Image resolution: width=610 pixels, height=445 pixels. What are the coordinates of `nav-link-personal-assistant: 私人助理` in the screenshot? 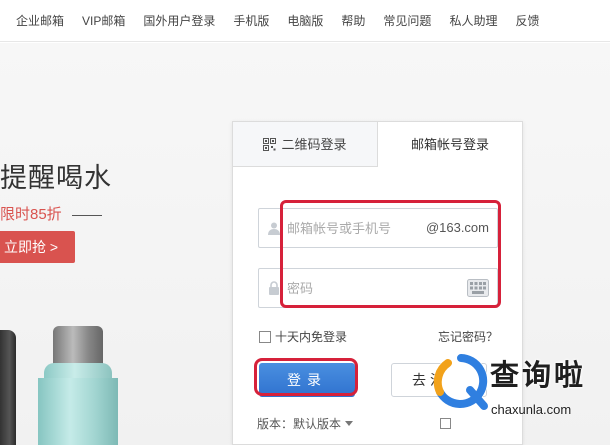 It's located at (473, 20).